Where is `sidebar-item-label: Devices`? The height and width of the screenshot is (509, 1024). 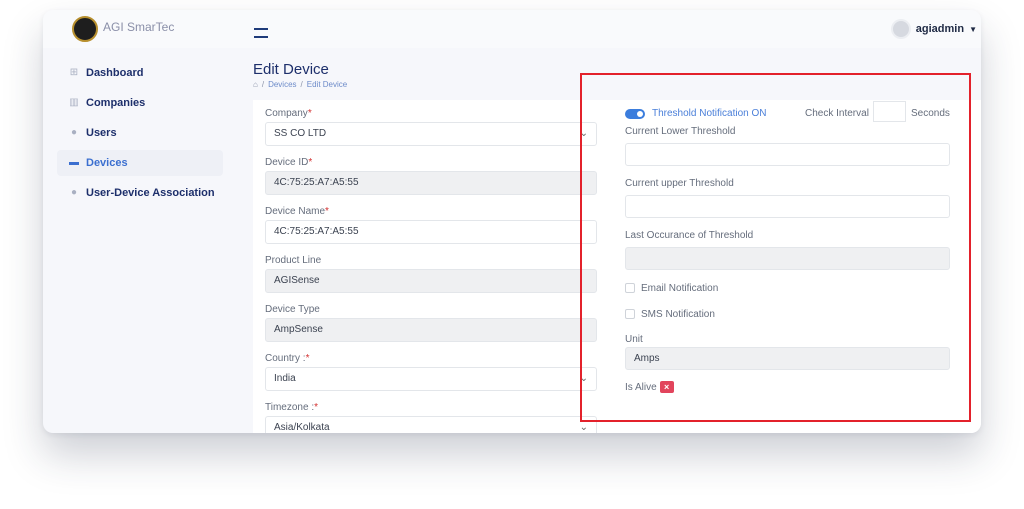
sidebar-item-label: Devices is located at coordinates (107, 163).